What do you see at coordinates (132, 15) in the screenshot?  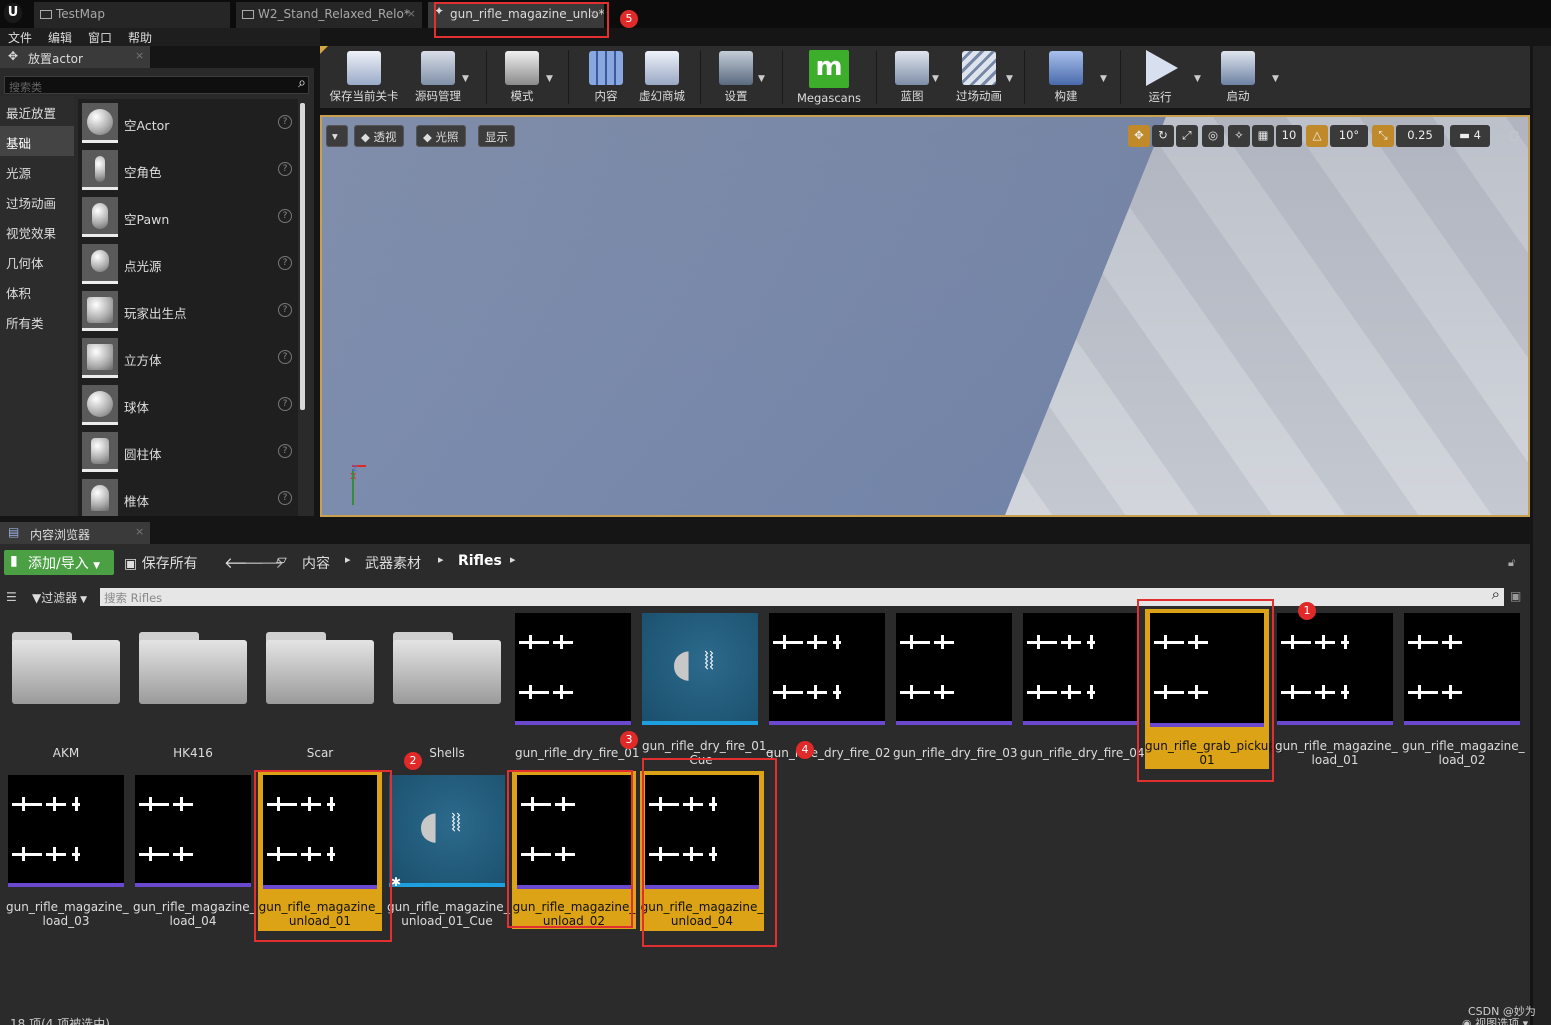 I see `tab-testmap: TestMap` at bounding box center [132, 15].